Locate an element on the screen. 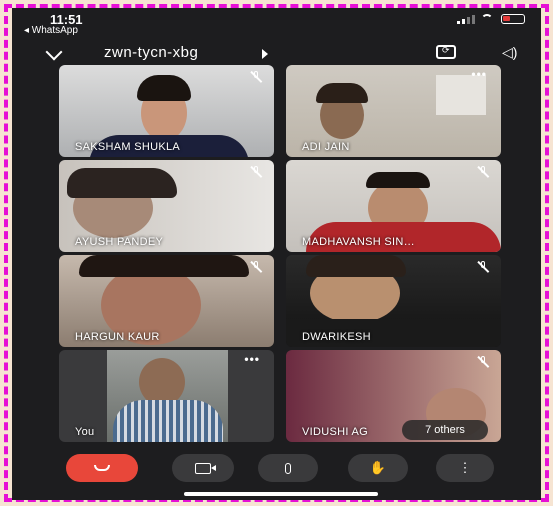 This screenshot has width=553, height=506. signal-icon is located at coordinates (466, 19).